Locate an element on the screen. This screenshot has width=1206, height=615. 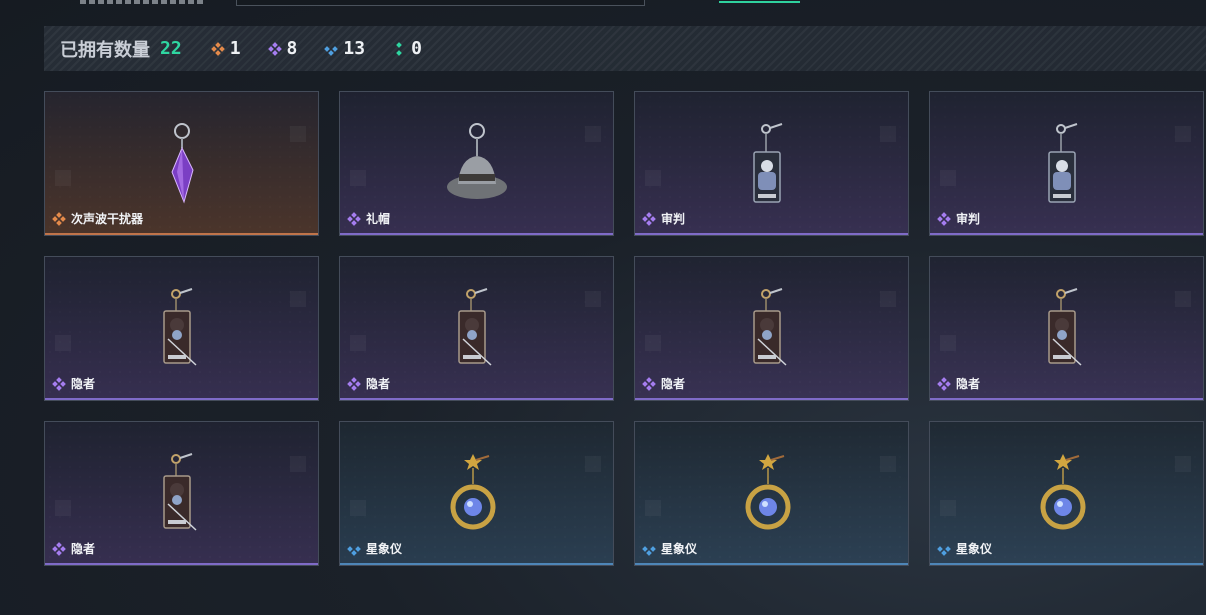
search-input is located at coordinates (518, 3).